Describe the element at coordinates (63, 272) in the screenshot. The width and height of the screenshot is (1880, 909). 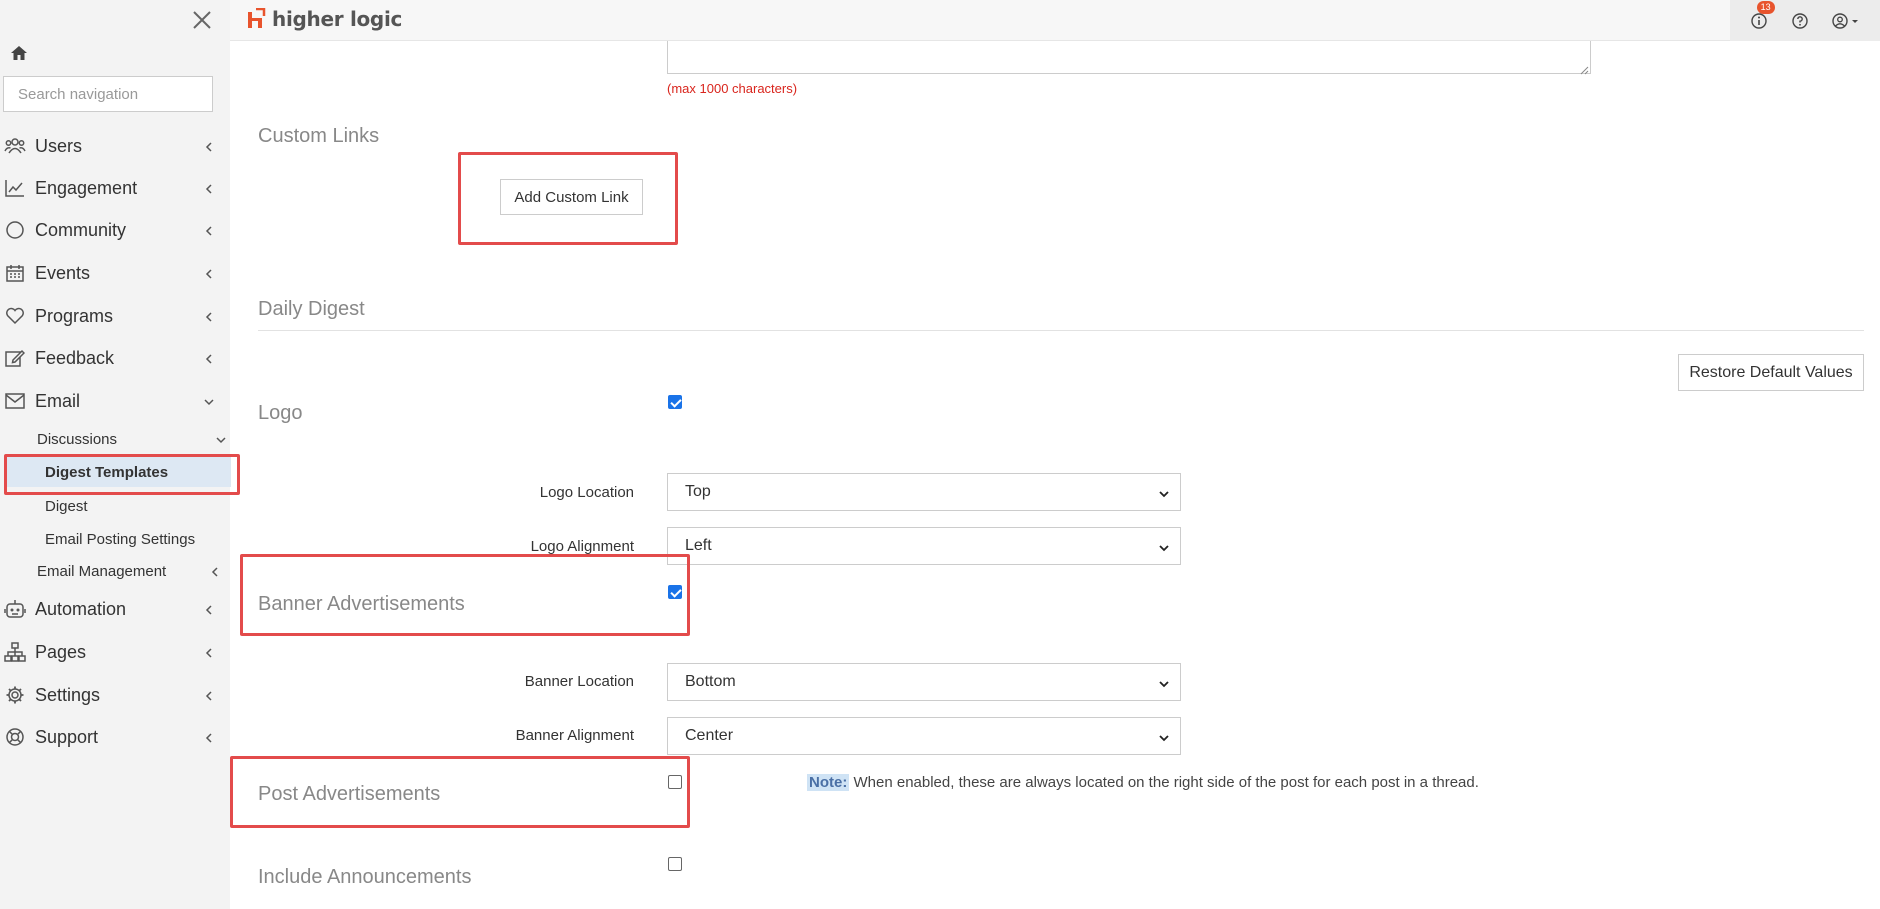
I see `sidebar-item-label: Events` at that location.